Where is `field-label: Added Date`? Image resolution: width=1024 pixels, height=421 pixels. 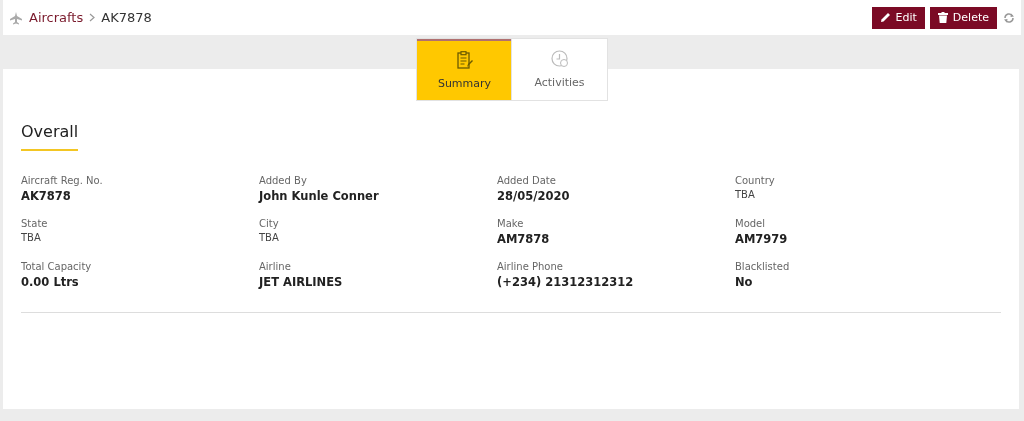
field-label: Added Date is located at coordinates (527, 180).